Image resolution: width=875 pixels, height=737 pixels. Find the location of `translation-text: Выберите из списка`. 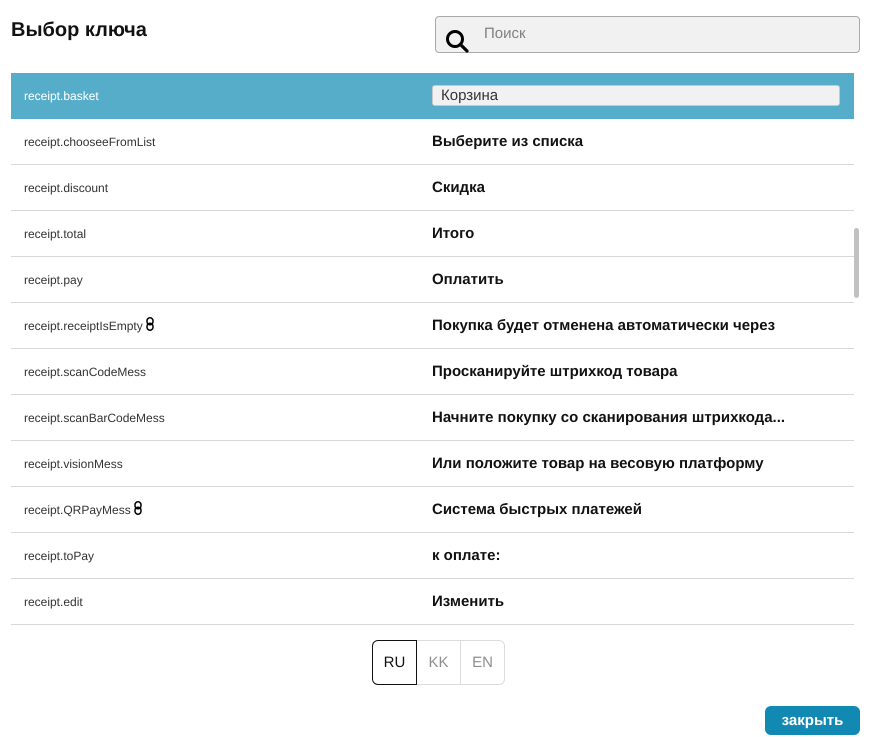

translation-text: Выберите из списка is located at coordinates (508, 141).